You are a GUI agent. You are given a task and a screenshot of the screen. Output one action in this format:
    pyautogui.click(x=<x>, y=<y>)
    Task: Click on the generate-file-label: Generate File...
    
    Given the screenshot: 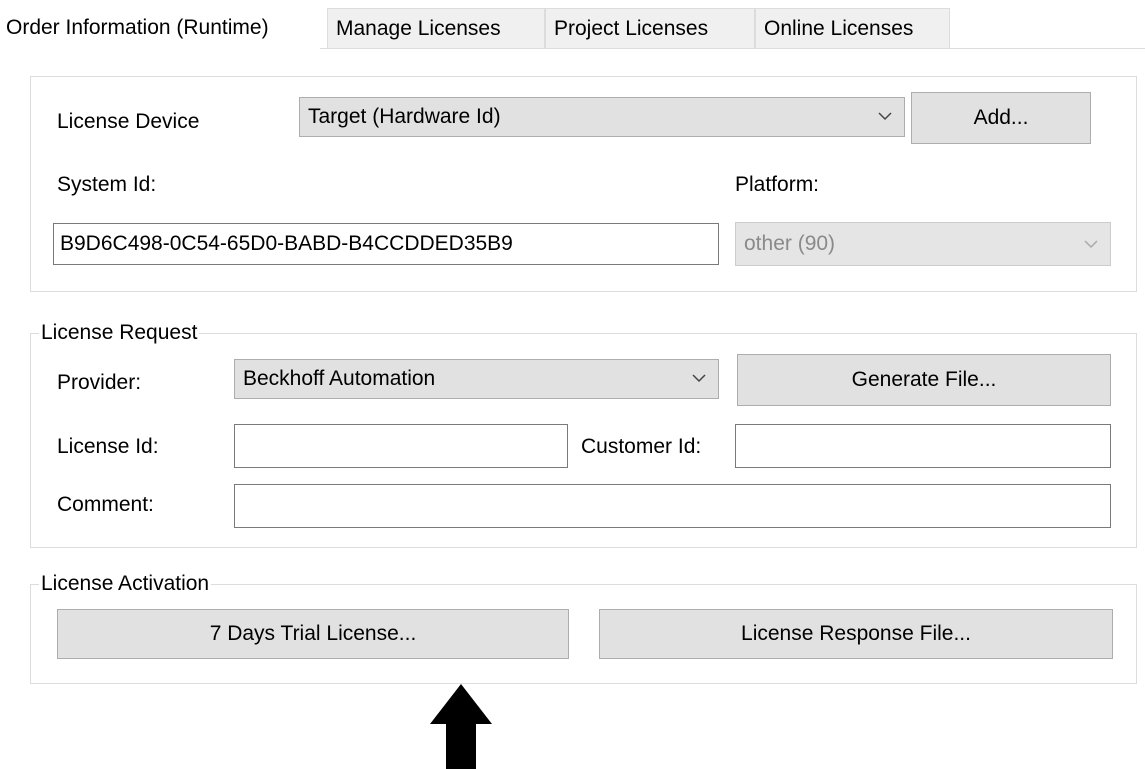 What is the action you would take?
    pyautogui.click(x=924, y=379)
    